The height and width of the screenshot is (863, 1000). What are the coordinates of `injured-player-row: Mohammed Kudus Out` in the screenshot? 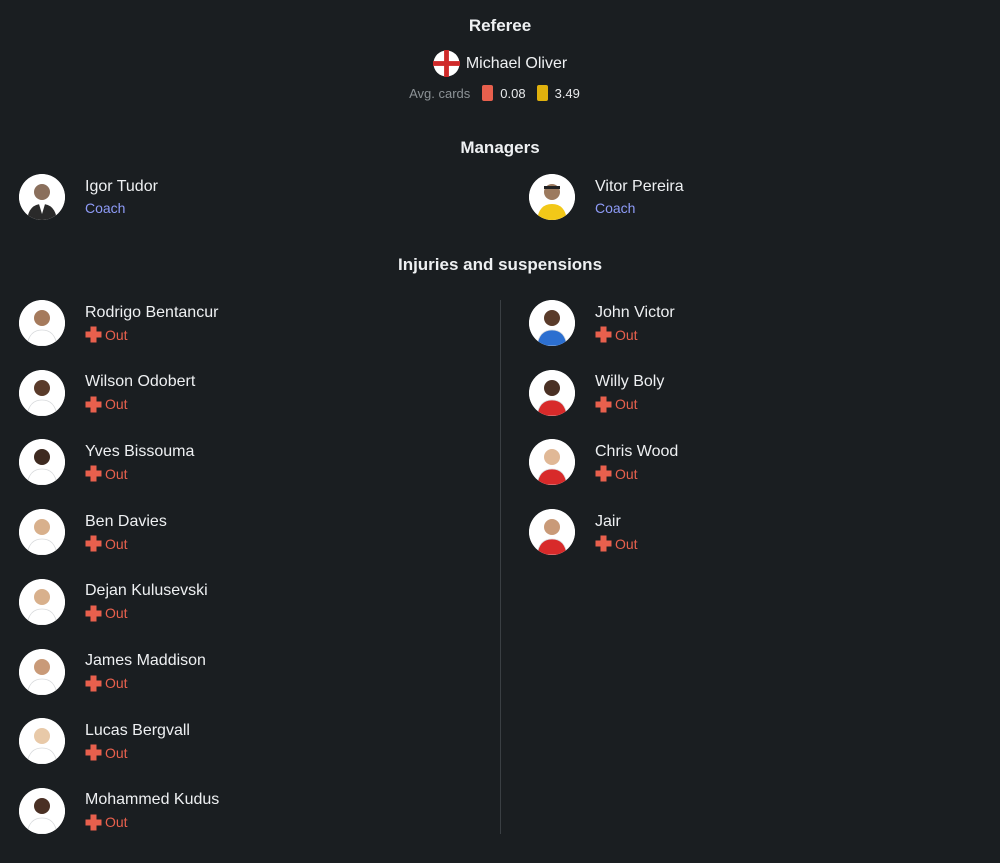 It's located at (119, 810).